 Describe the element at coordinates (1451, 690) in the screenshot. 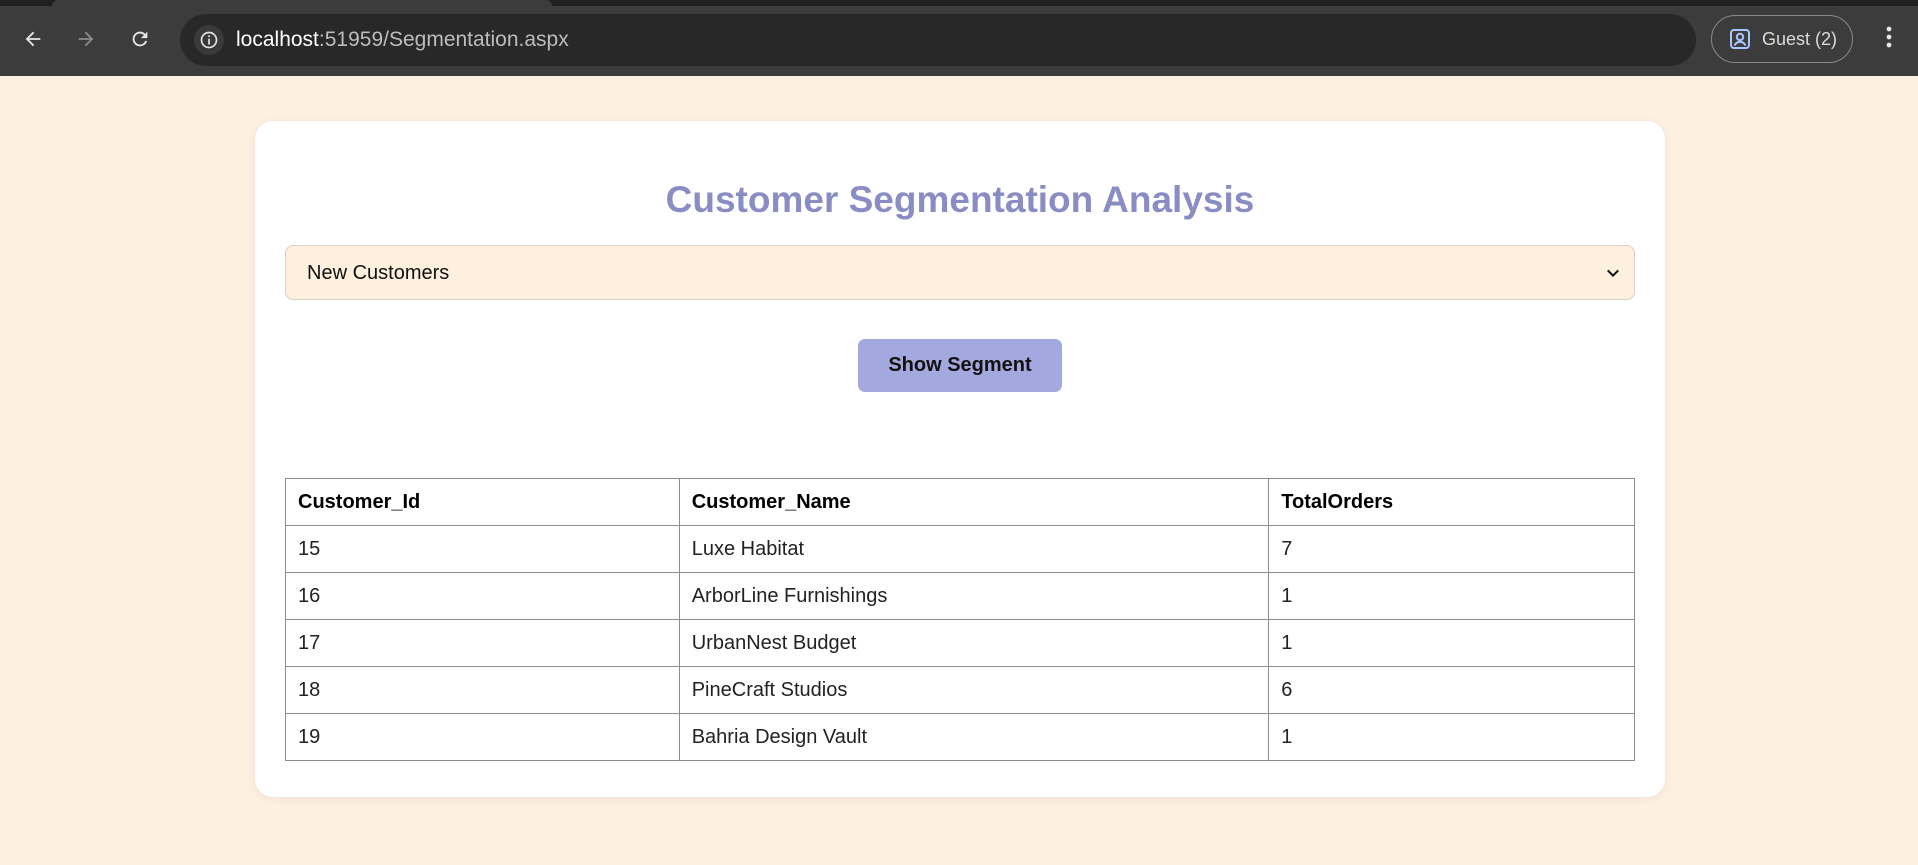

I see `cell-total-orders: 6` at that location.